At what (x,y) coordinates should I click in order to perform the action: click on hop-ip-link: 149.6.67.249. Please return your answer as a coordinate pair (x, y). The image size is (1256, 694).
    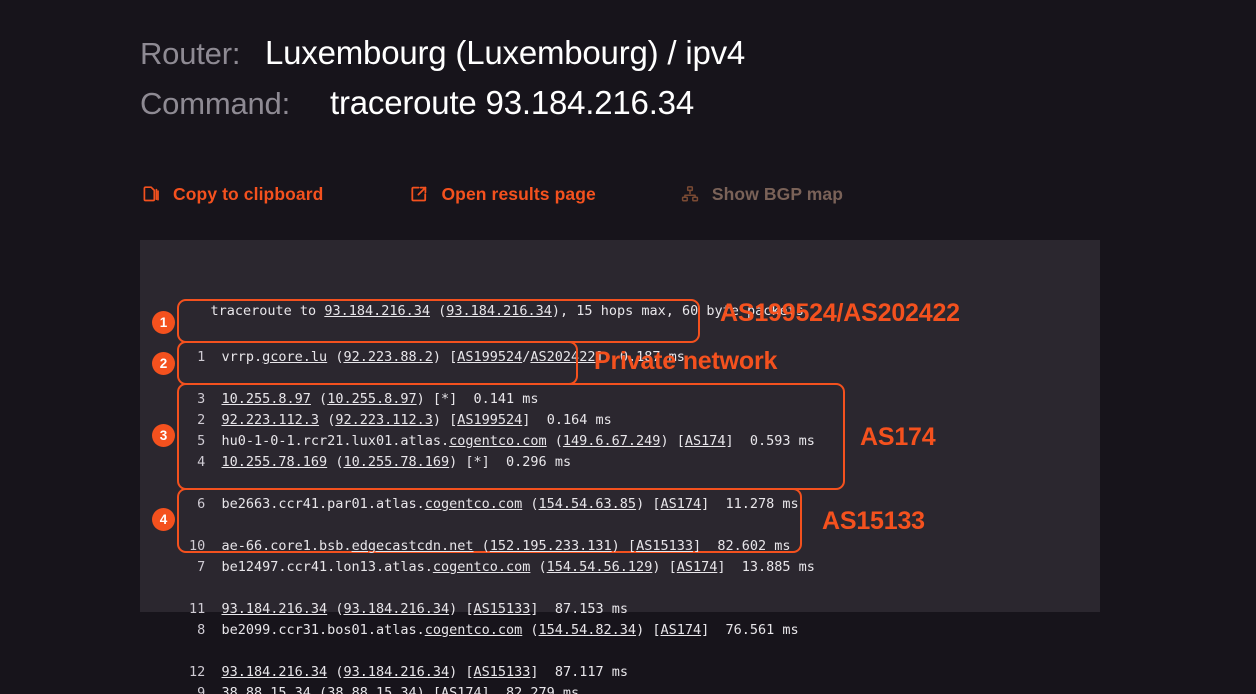
    Looking at the image, I should click on (612, 441).